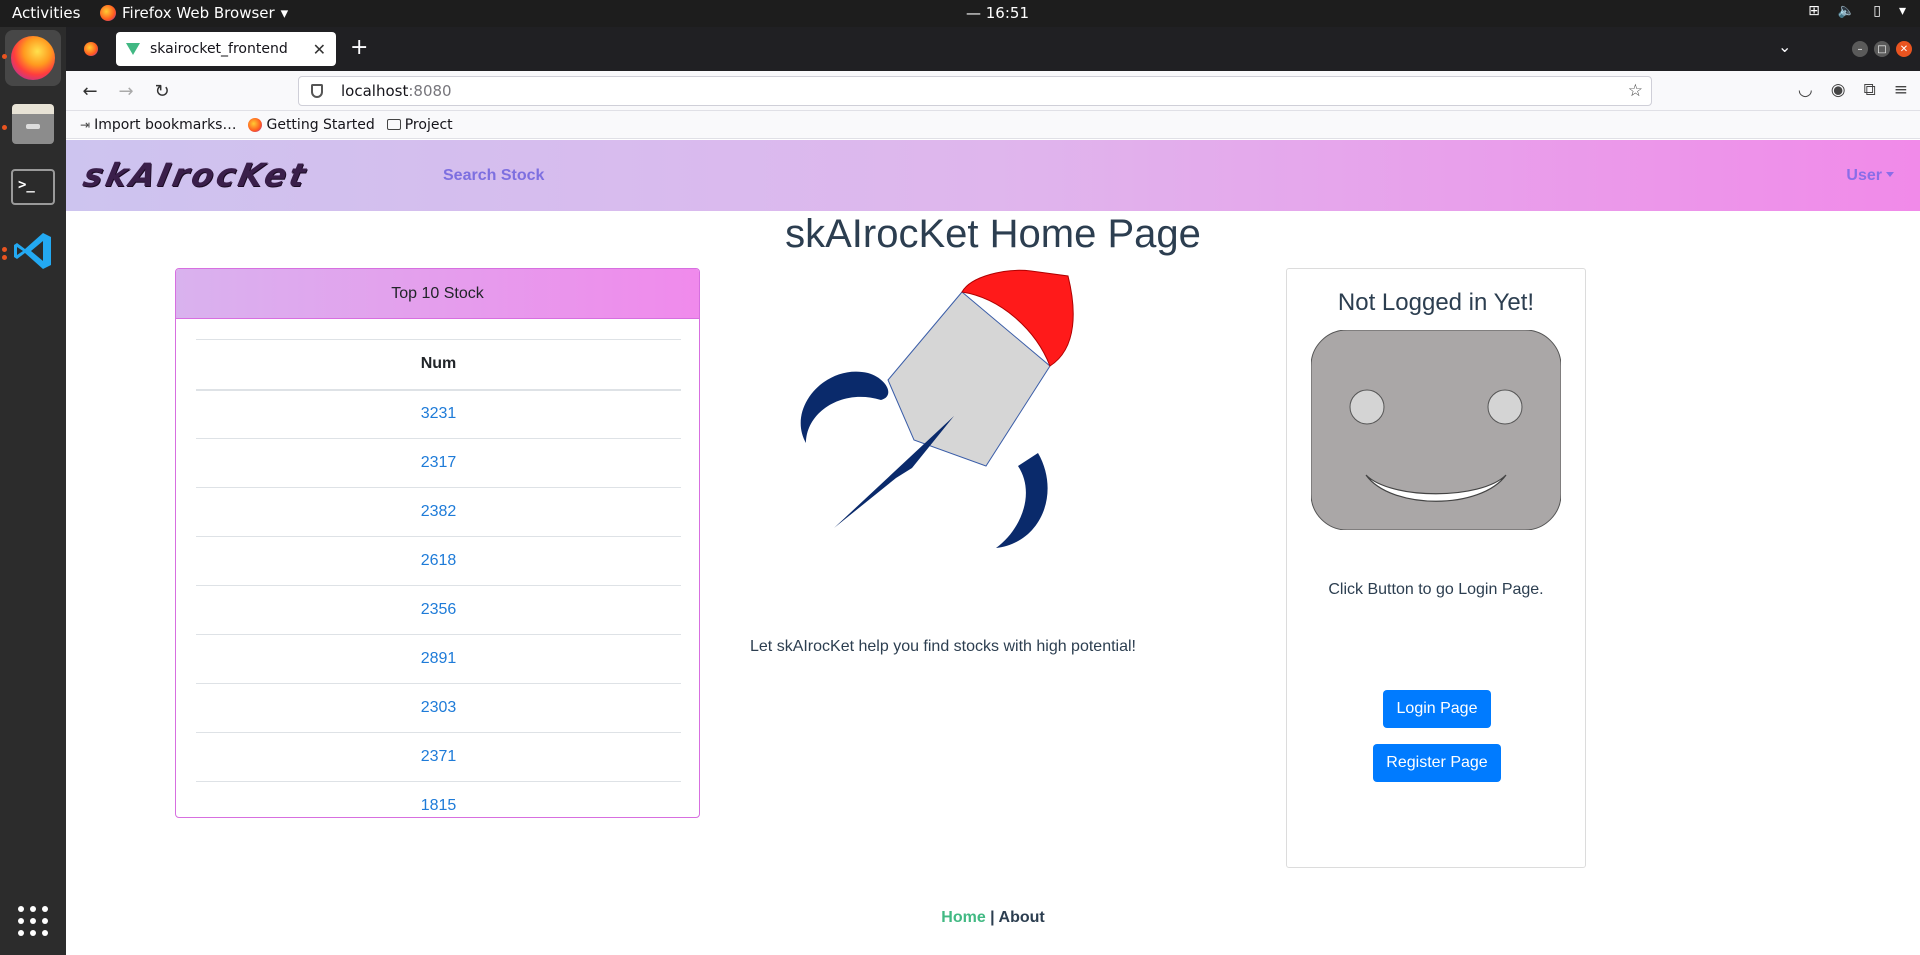 The height and width of the screenshot is (955, 1920). Describe the element at coordinates (993, 175) in the screenshot. I see `app-header: skAIrocKet Search Stock User` at that location.